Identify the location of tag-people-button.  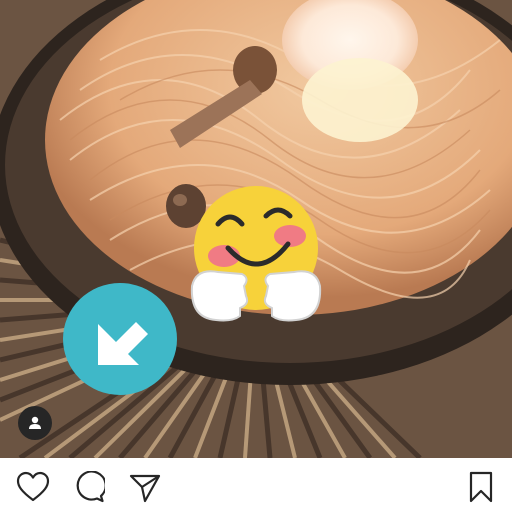
(35, 423).